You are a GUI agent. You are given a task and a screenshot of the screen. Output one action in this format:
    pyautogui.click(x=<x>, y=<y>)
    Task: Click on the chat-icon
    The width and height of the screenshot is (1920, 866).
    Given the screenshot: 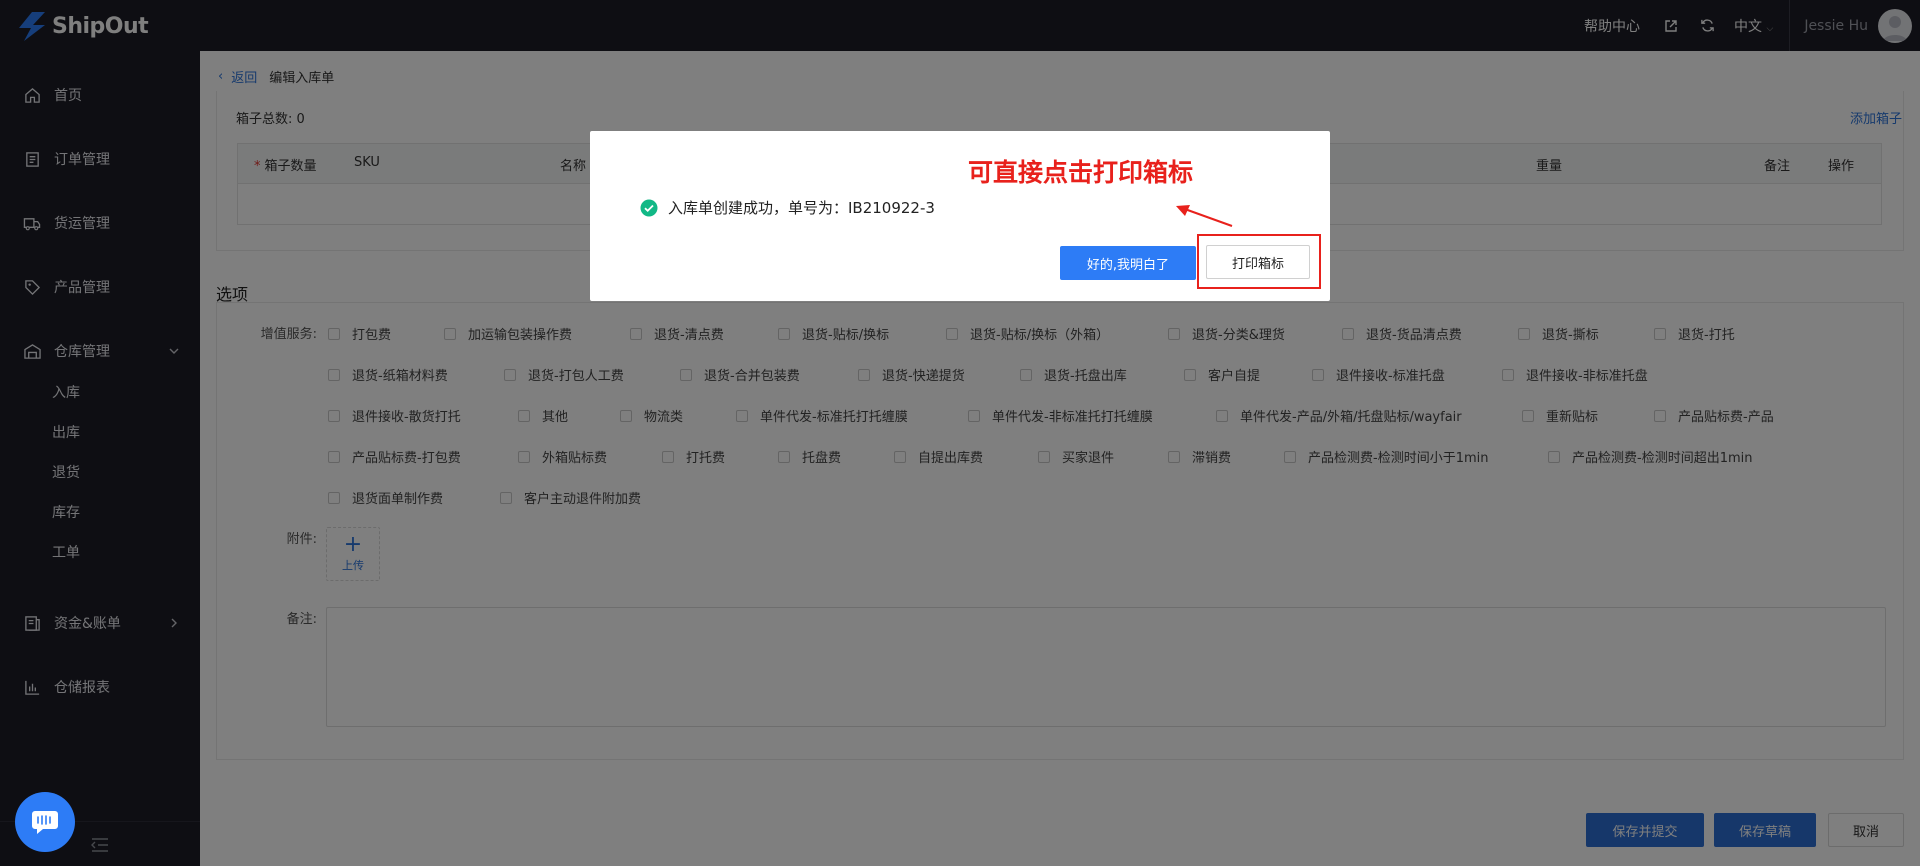 What is the action you would take?
    pyautogui.click(x=45, y=822)
    